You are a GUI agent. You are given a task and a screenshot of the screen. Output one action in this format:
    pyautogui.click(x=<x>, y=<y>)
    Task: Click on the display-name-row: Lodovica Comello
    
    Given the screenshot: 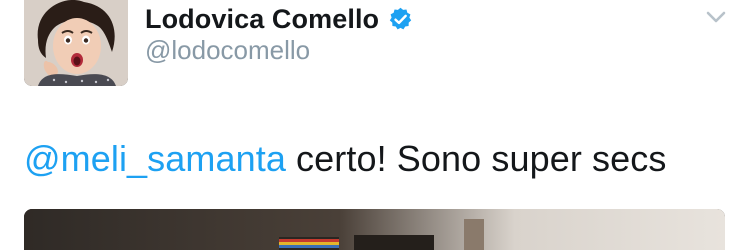 What is the action you would take?
    pyautogui.click(x=279, y=19)
    